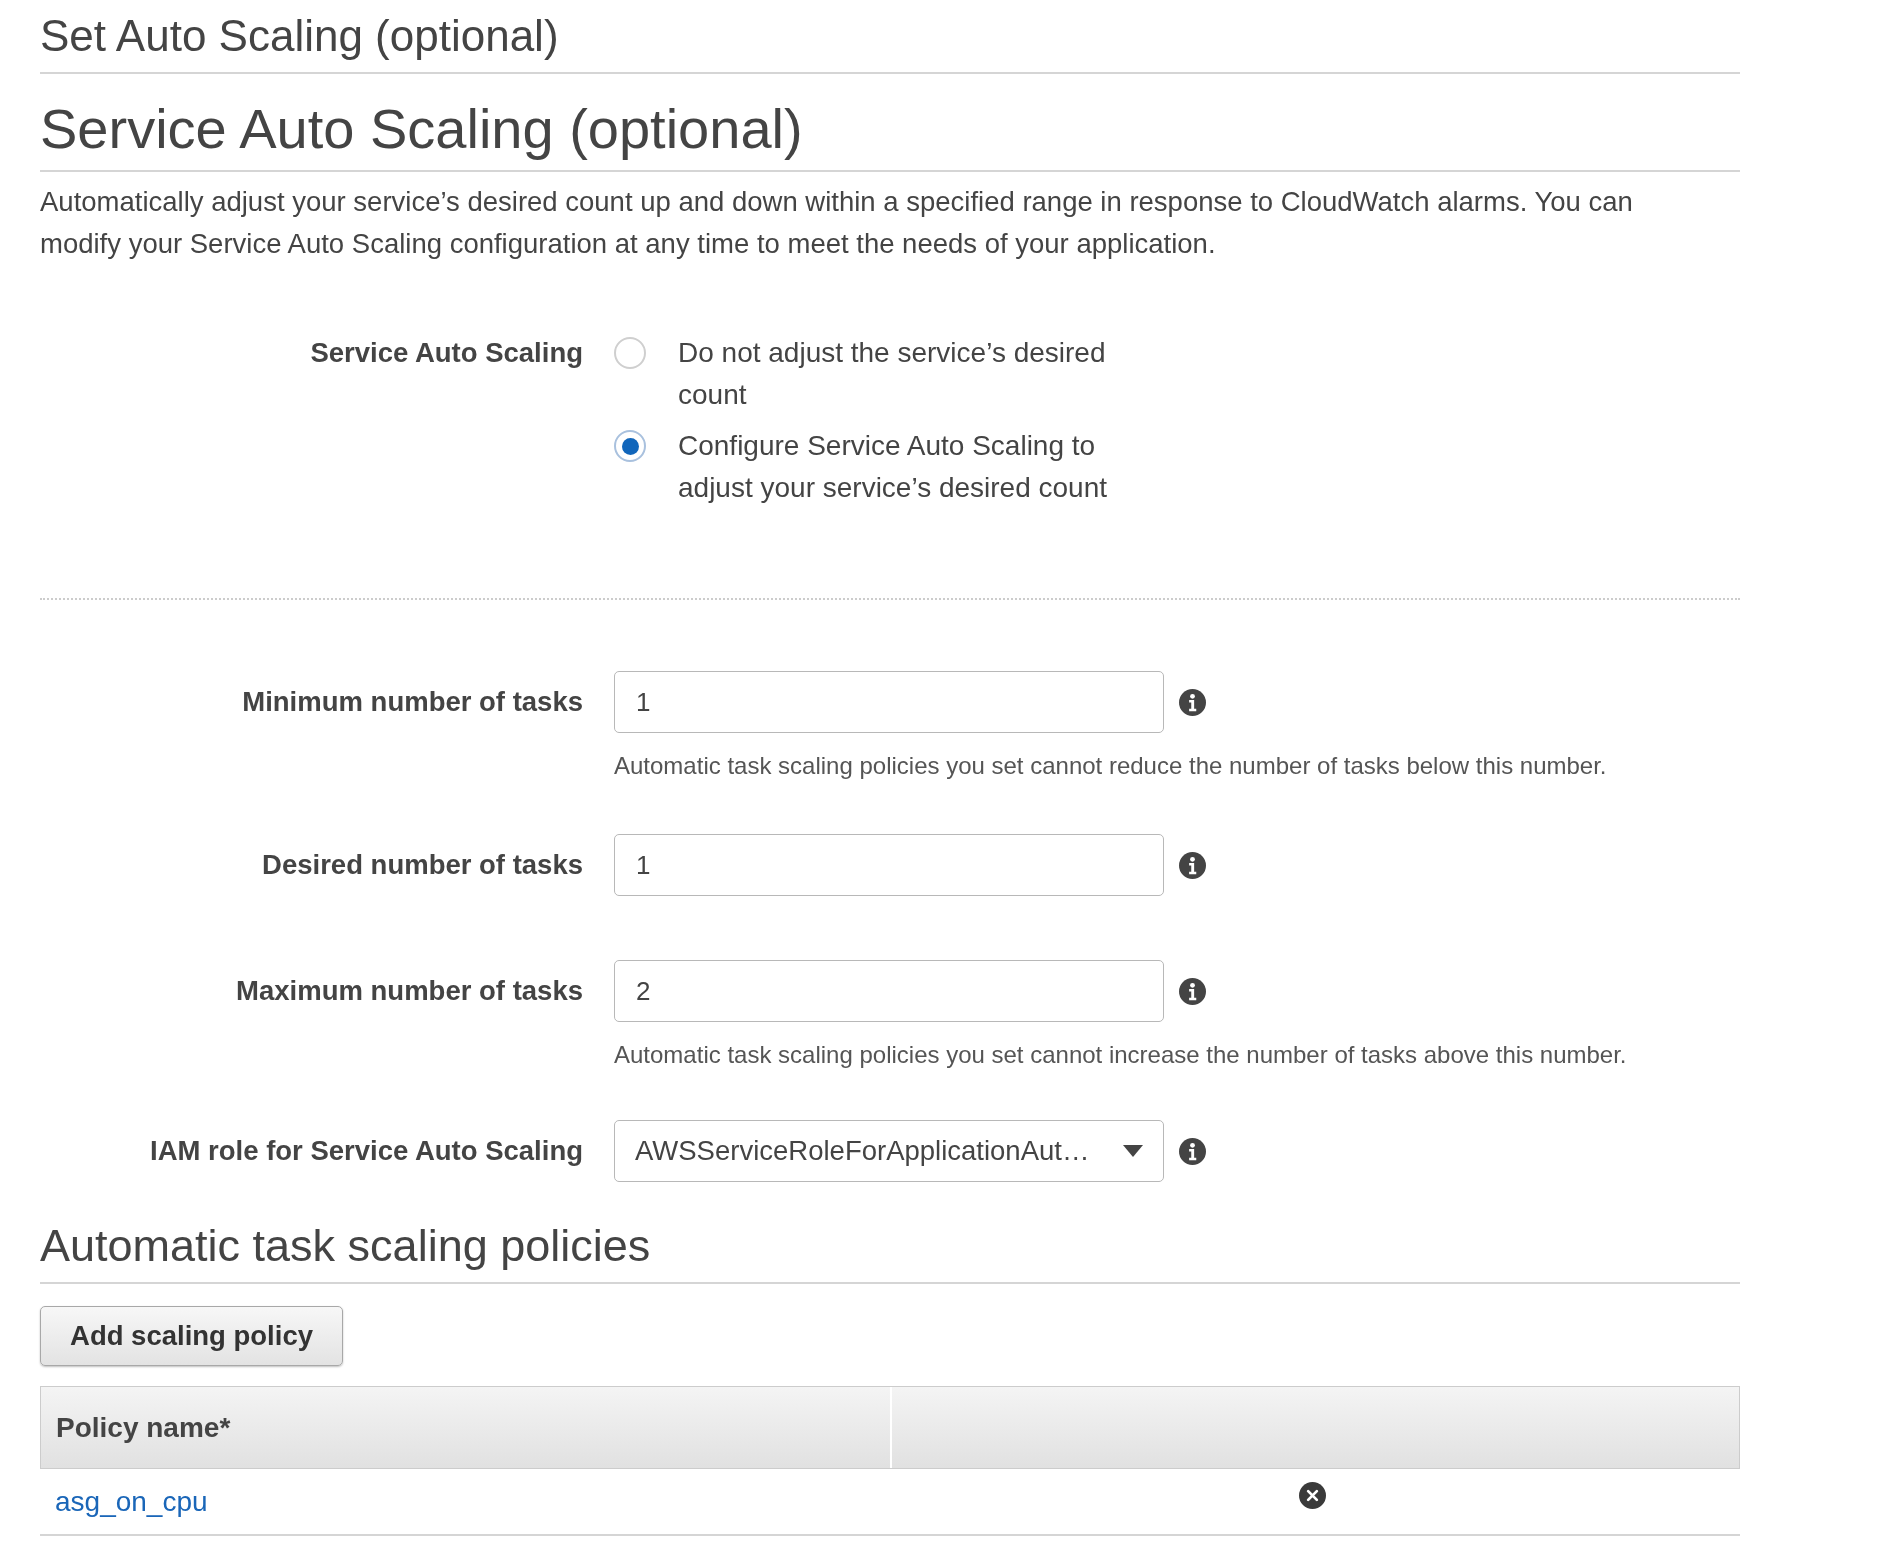 The width and height of the screenshot is (1888, 1548). What do you see at coordinates (131, 1501) in the screenshot?
I see `policy-link: asg_on_cpu` at bounding box center [131, 1501].